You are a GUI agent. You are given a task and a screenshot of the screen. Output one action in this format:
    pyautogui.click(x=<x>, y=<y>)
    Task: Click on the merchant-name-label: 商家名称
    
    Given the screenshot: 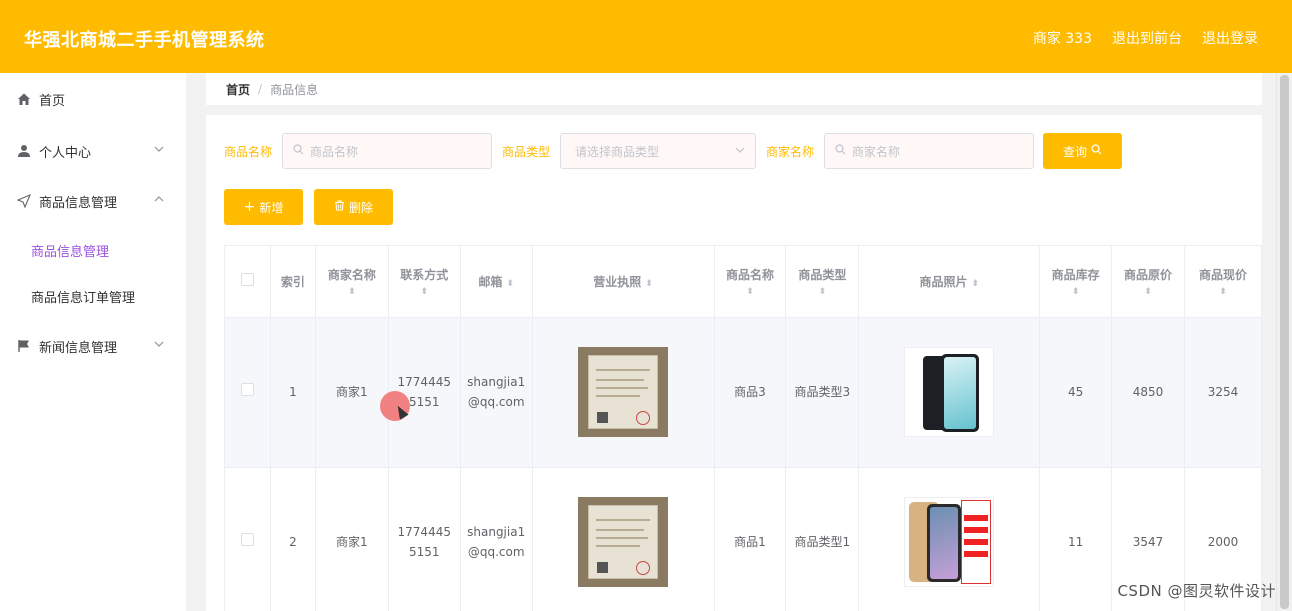 What is the action you would take?
    pyautogui.click(x=790, y=151)
    